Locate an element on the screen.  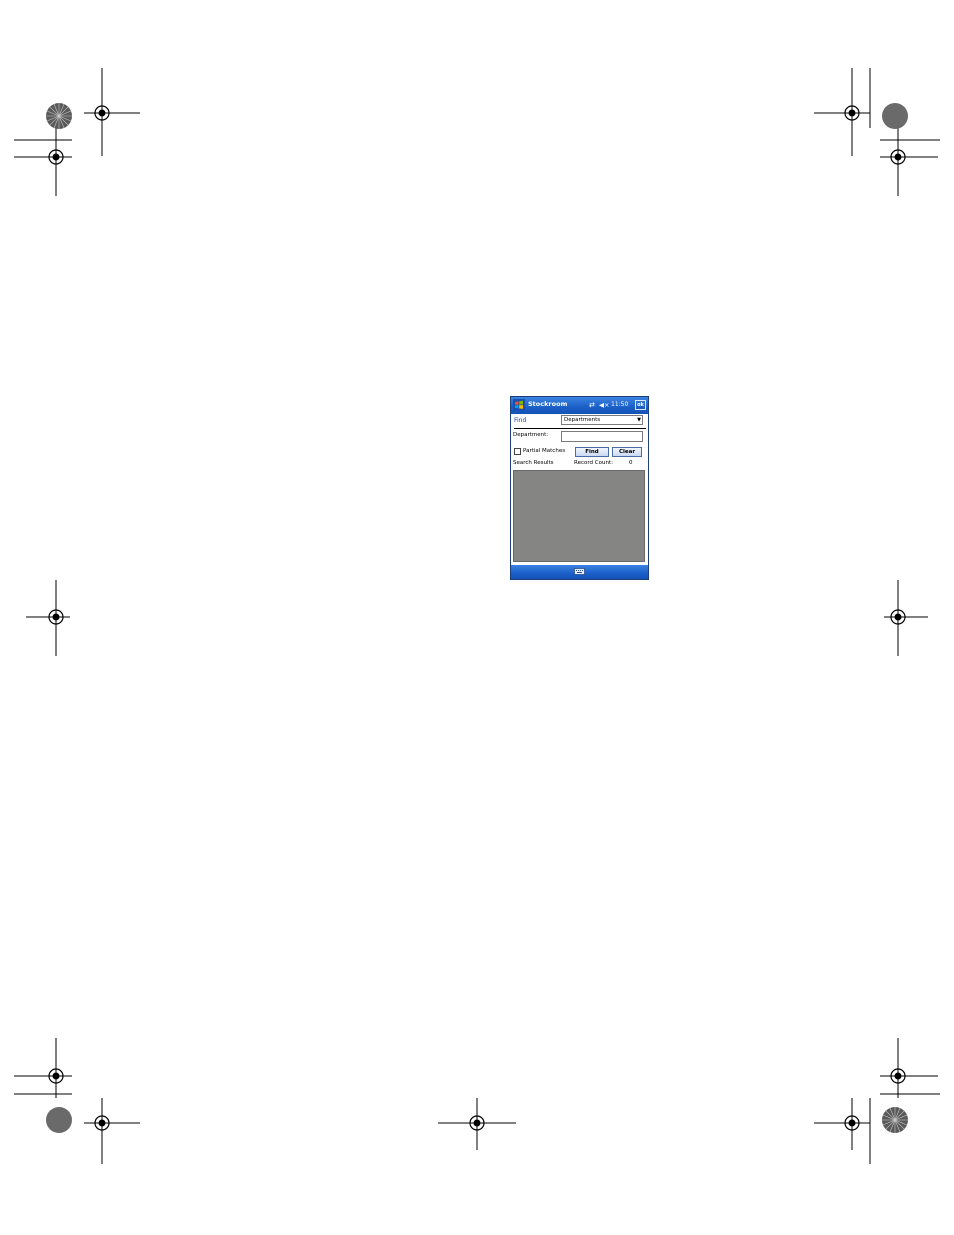
registration-mark-bottom-left-a is located at coordinates (43, 1068).